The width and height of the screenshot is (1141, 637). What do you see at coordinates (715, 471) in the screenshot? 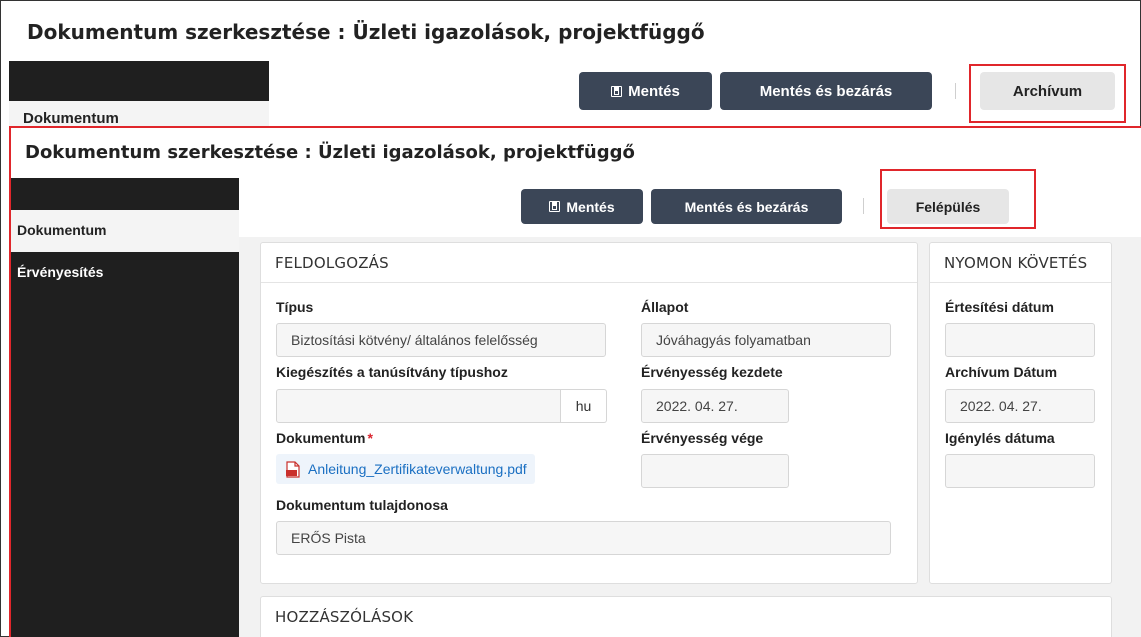
I see `valid-to-field` at bounding box center [715, 471].